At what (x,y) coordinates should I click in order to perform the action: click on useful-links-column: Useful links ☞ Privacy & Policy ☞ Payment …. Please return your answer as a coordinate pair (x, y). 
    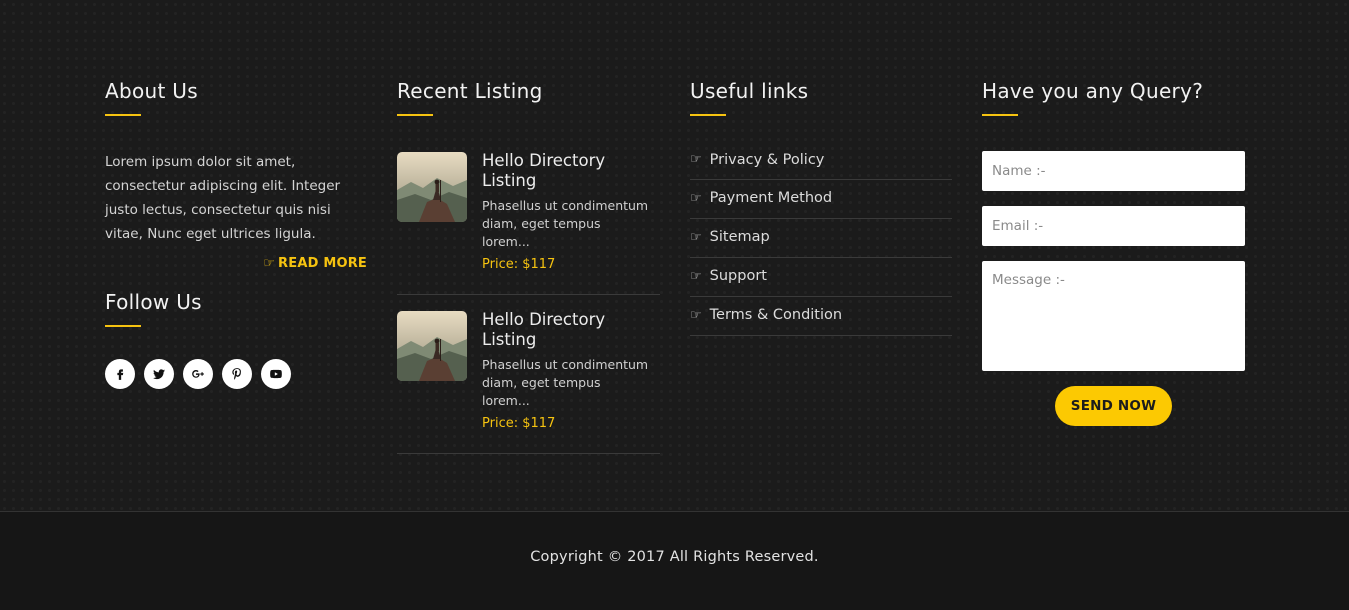
    Looking at the image, I should click on (821, 207).